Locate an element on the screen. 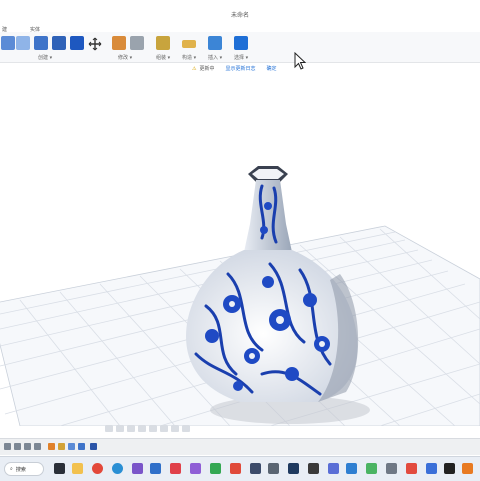 This screenshot has width=480, height=481. search-icon: ⌕ is located at coordinates (11, 469).